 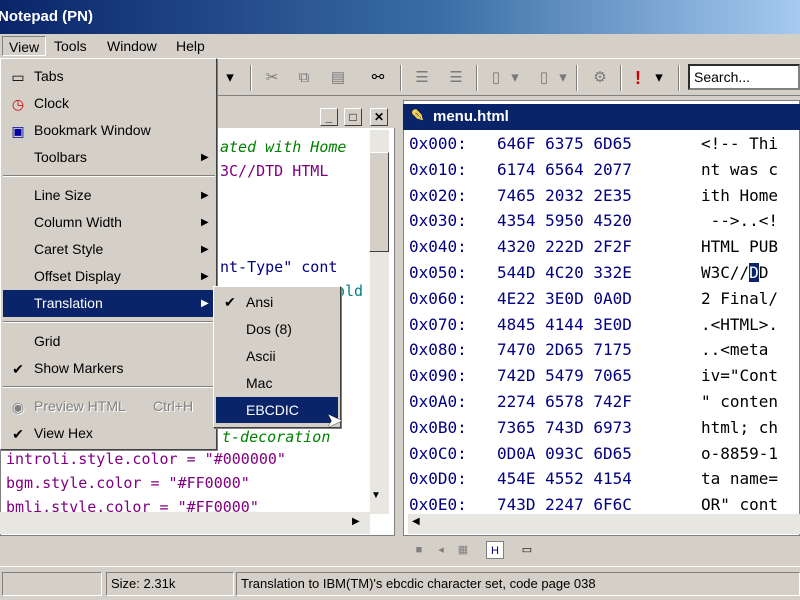 I want to click on hex-bytes: 4845 4144 3E0D, so click(x=564, y=324).